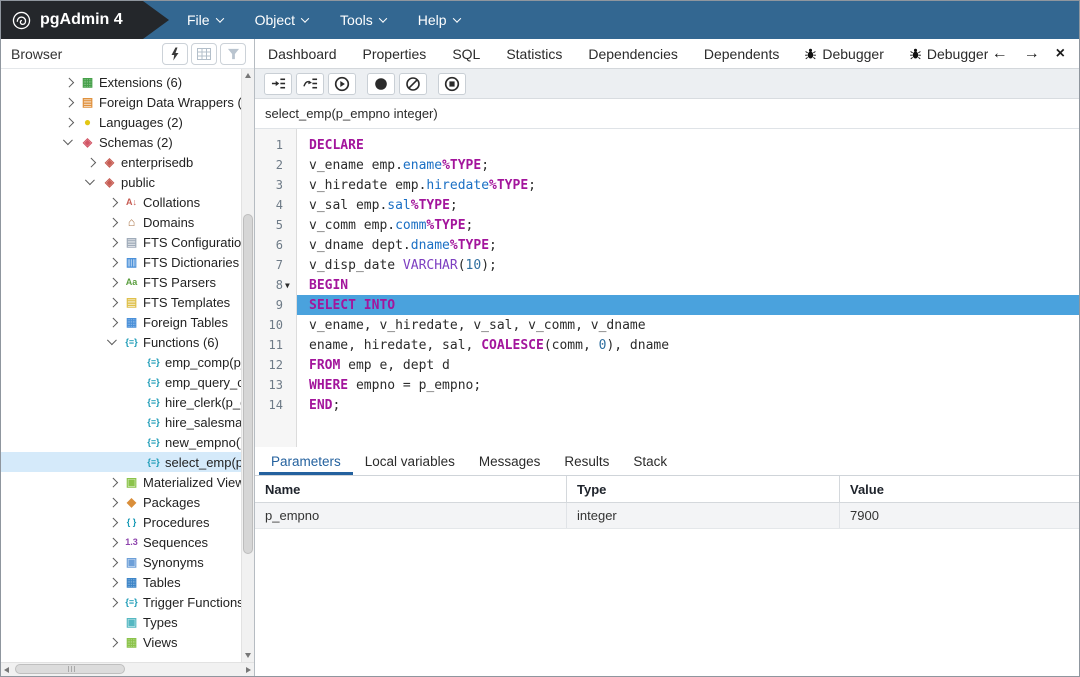 The image size is (1080, 677). Describe the element at coordinates (302, 53) in the screenshot. I see `tab-dashboard: Dashboard` at that location.